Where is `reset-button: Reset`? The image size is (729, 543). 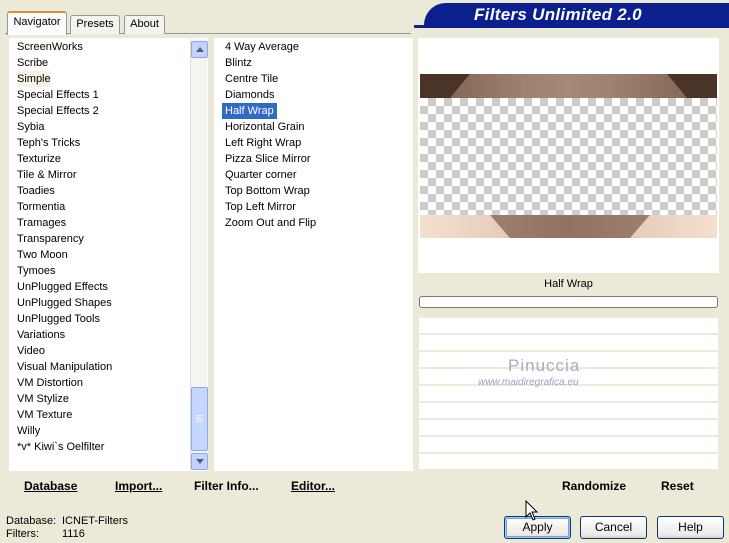 reset-button: Reset is located at coordinates (677, 486).